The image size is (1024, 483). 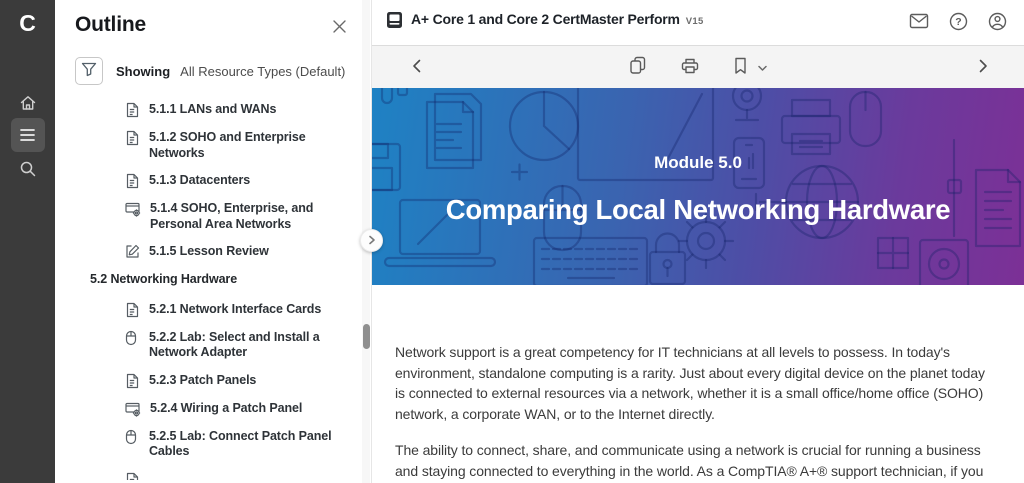 What do you see at coordinates (27, 23) in the screenshot?
I see `comptia-logo: C` at bounding box center [27, 23].